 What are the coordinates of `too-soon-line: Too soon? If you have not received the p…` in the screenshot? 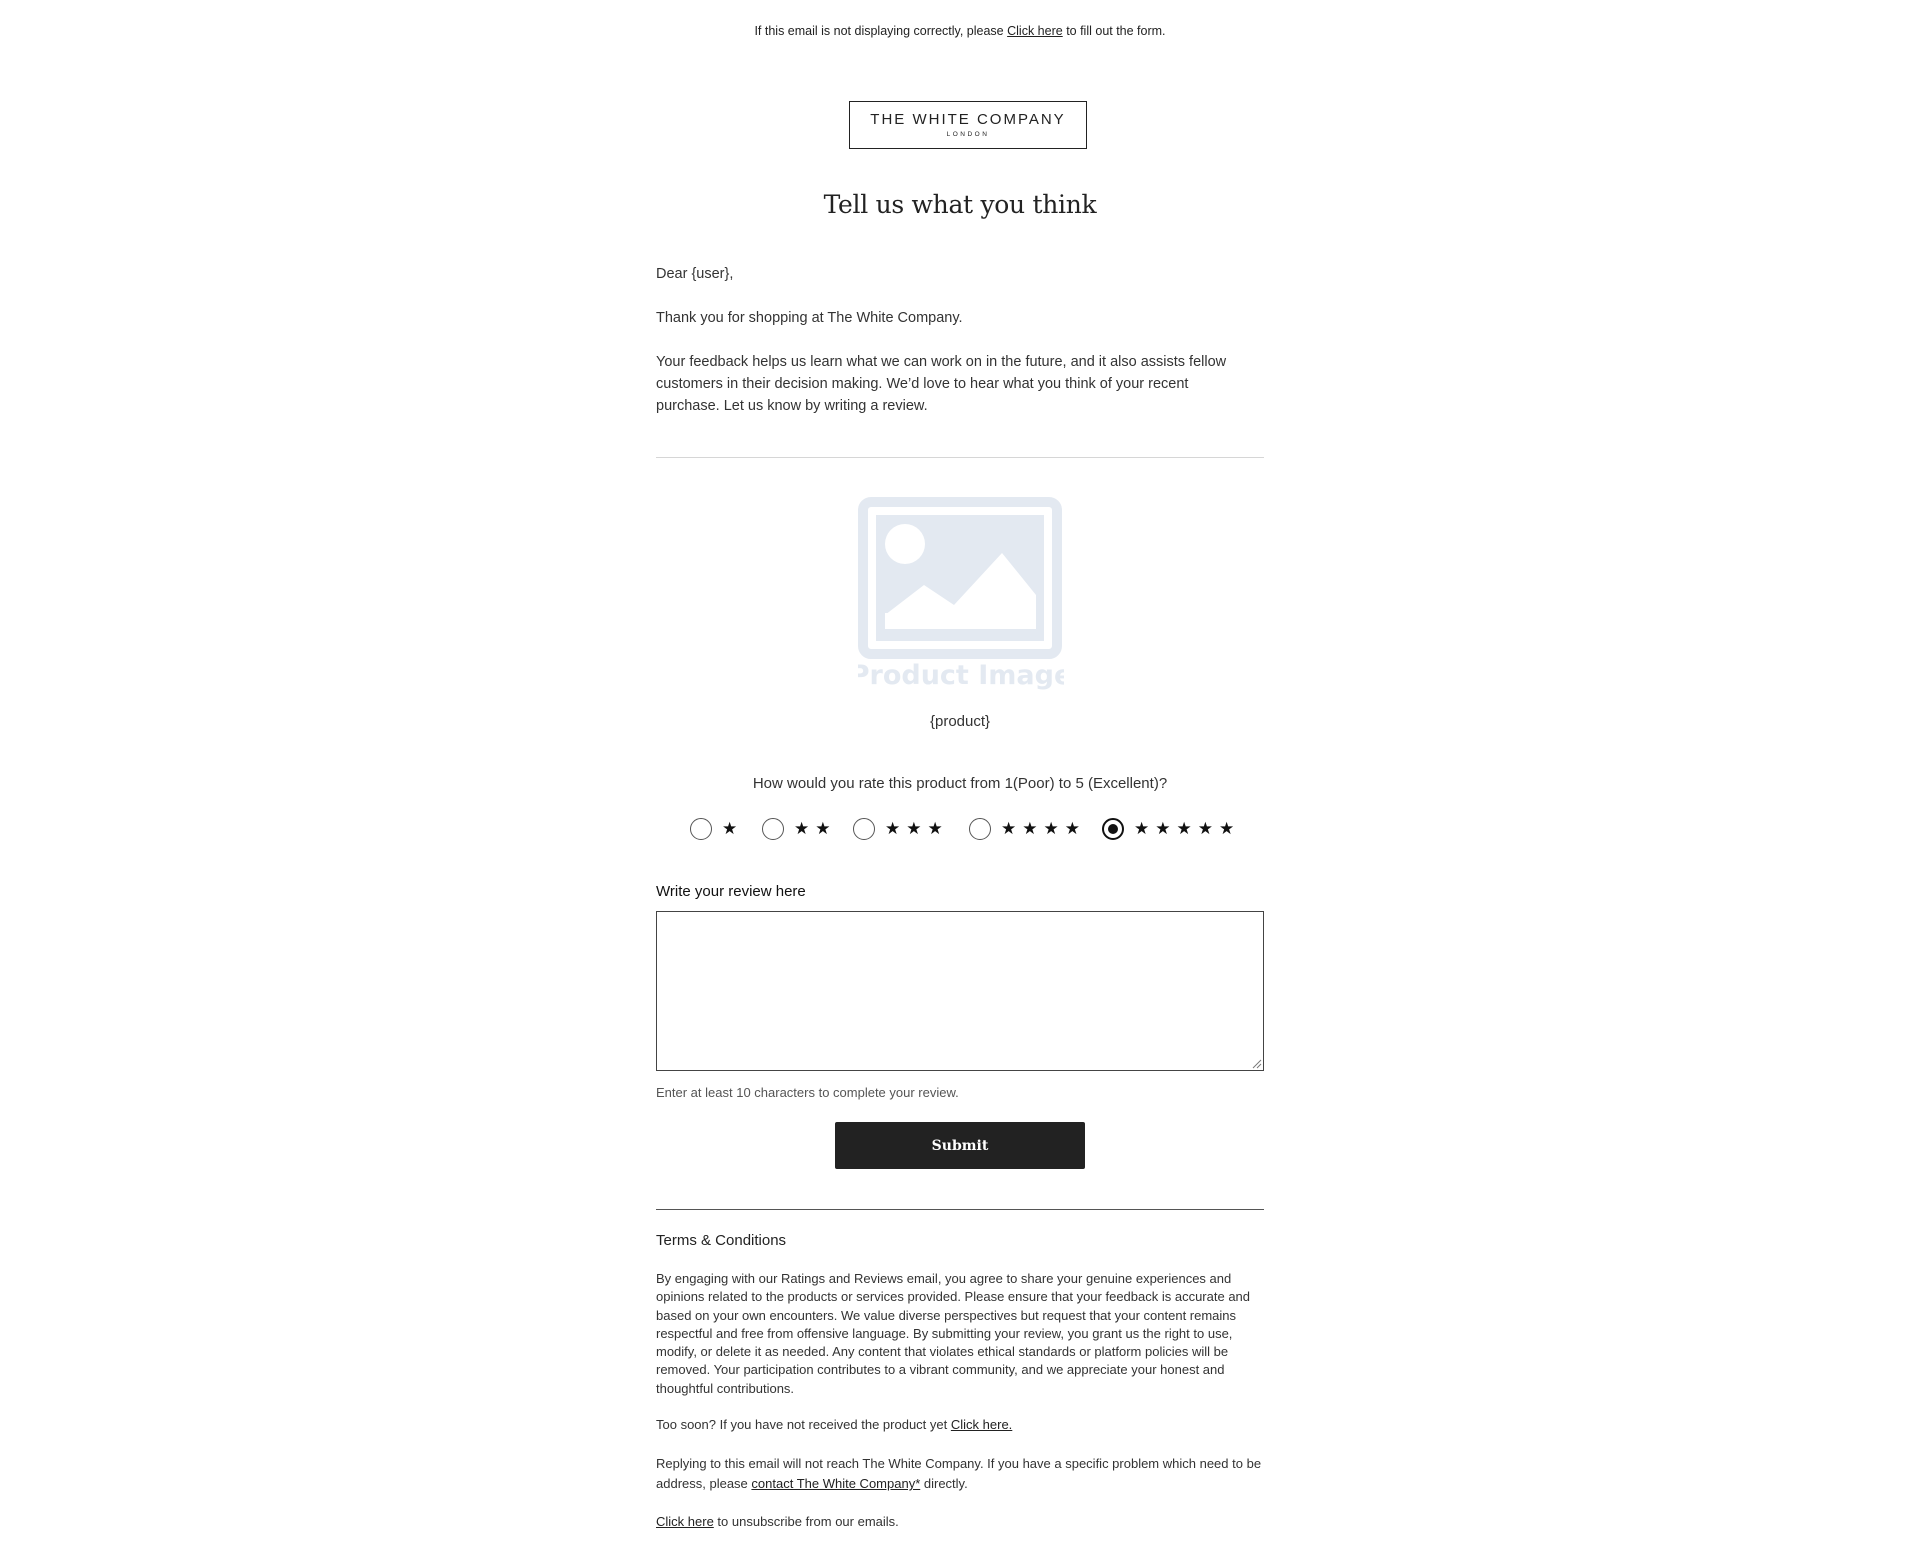 It's located at (960, 1425).